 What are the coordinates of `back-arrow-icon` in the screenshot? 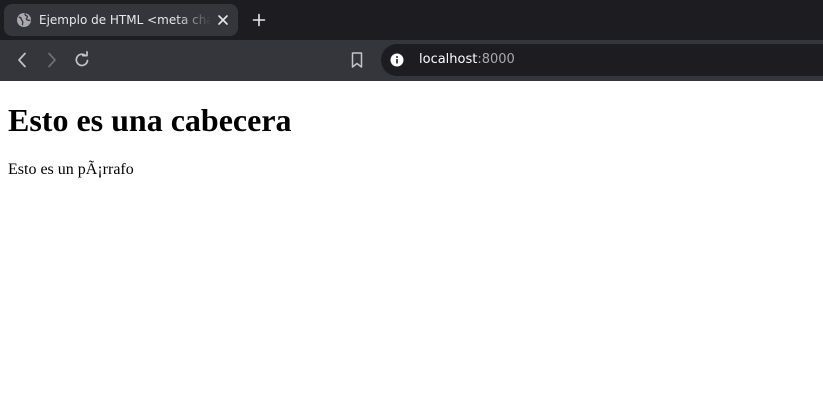 It's located at (22, 60).